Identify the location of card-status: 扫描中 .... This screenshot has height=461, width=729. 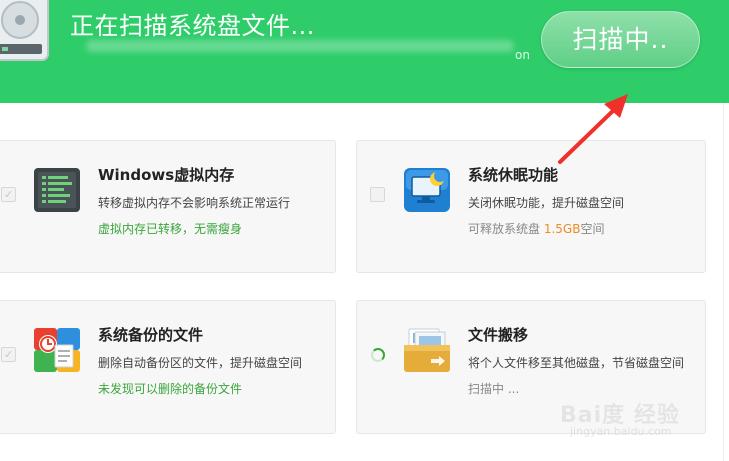
(494, 389).